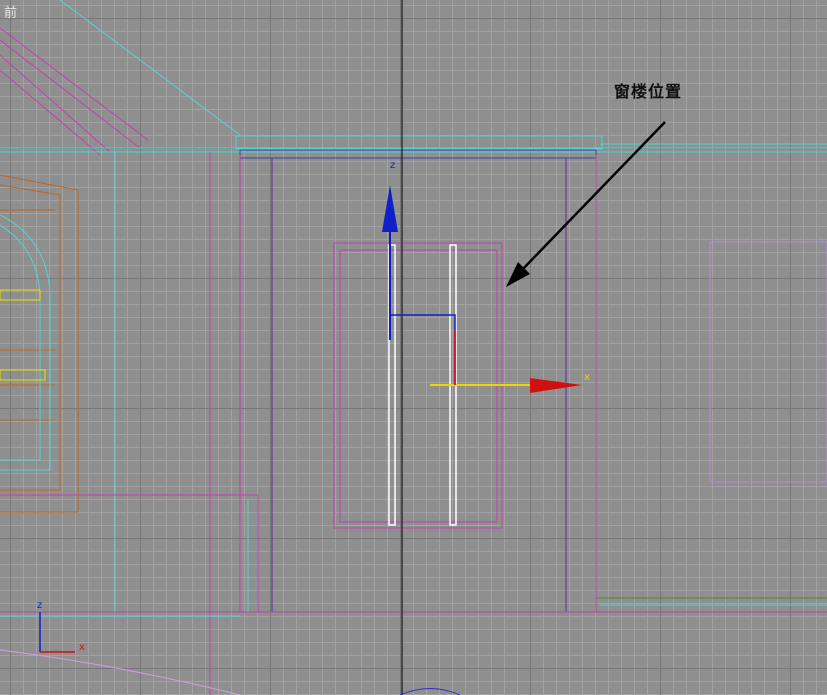  I want to click on left-window, so click(39, 343).